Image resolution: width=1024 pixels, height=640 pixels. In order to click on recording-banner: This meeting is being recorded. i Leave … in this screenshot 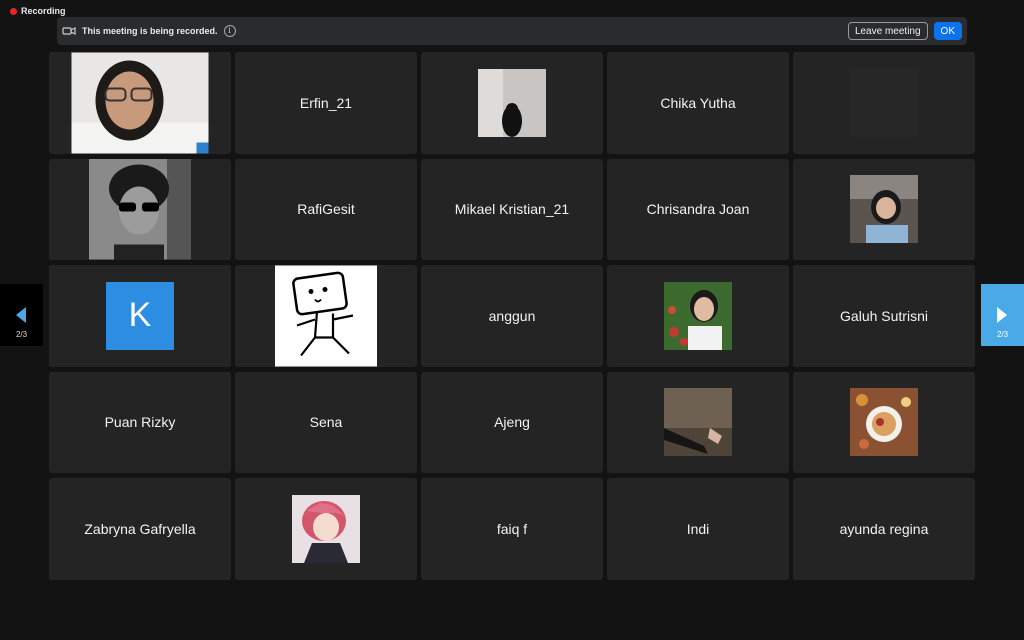, I will do `click(512, 31)`.